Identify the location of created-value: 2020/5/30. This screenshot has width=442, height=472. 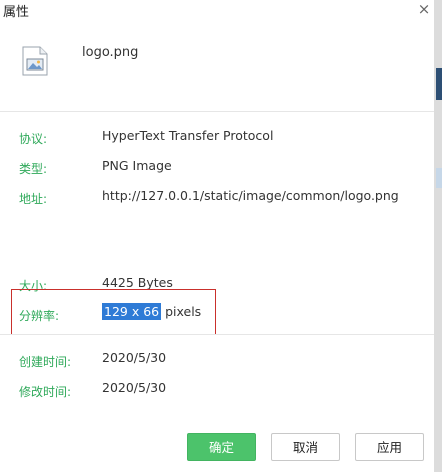
(134, 357).